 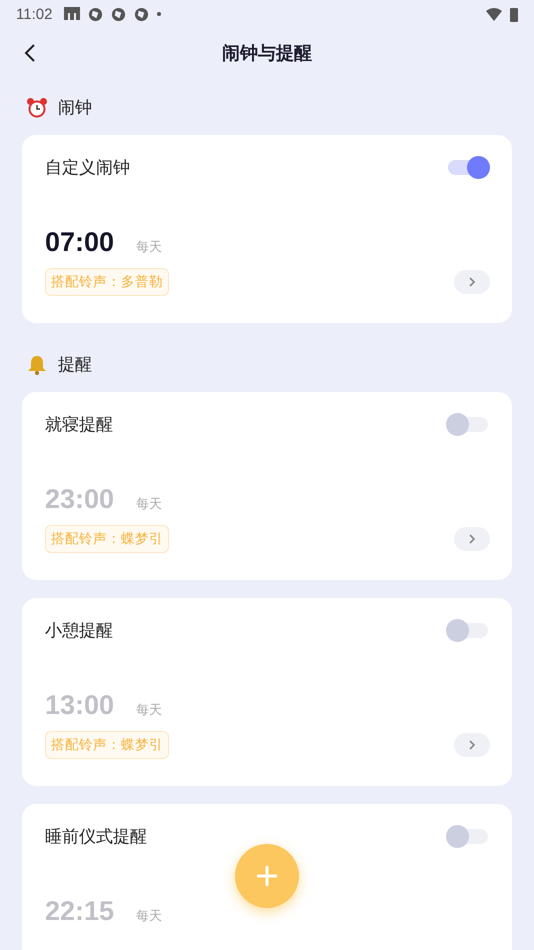 I want to click on dot-icon, so click(x=159, y=14).